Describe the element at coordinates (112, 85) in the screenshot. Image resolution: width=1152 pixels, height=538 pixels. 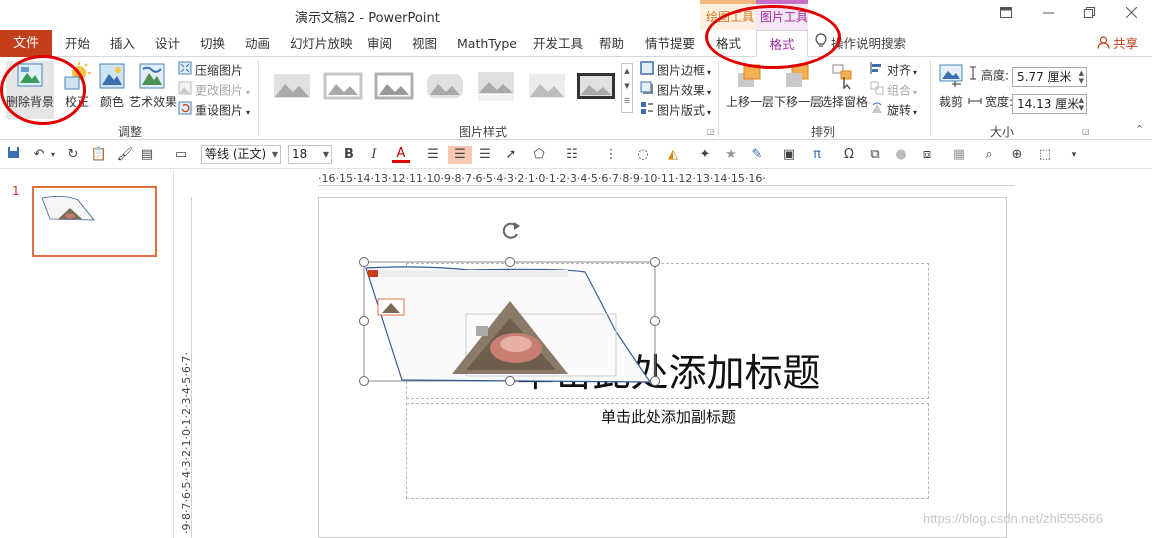
I see `color-button: 颜色` at that location.